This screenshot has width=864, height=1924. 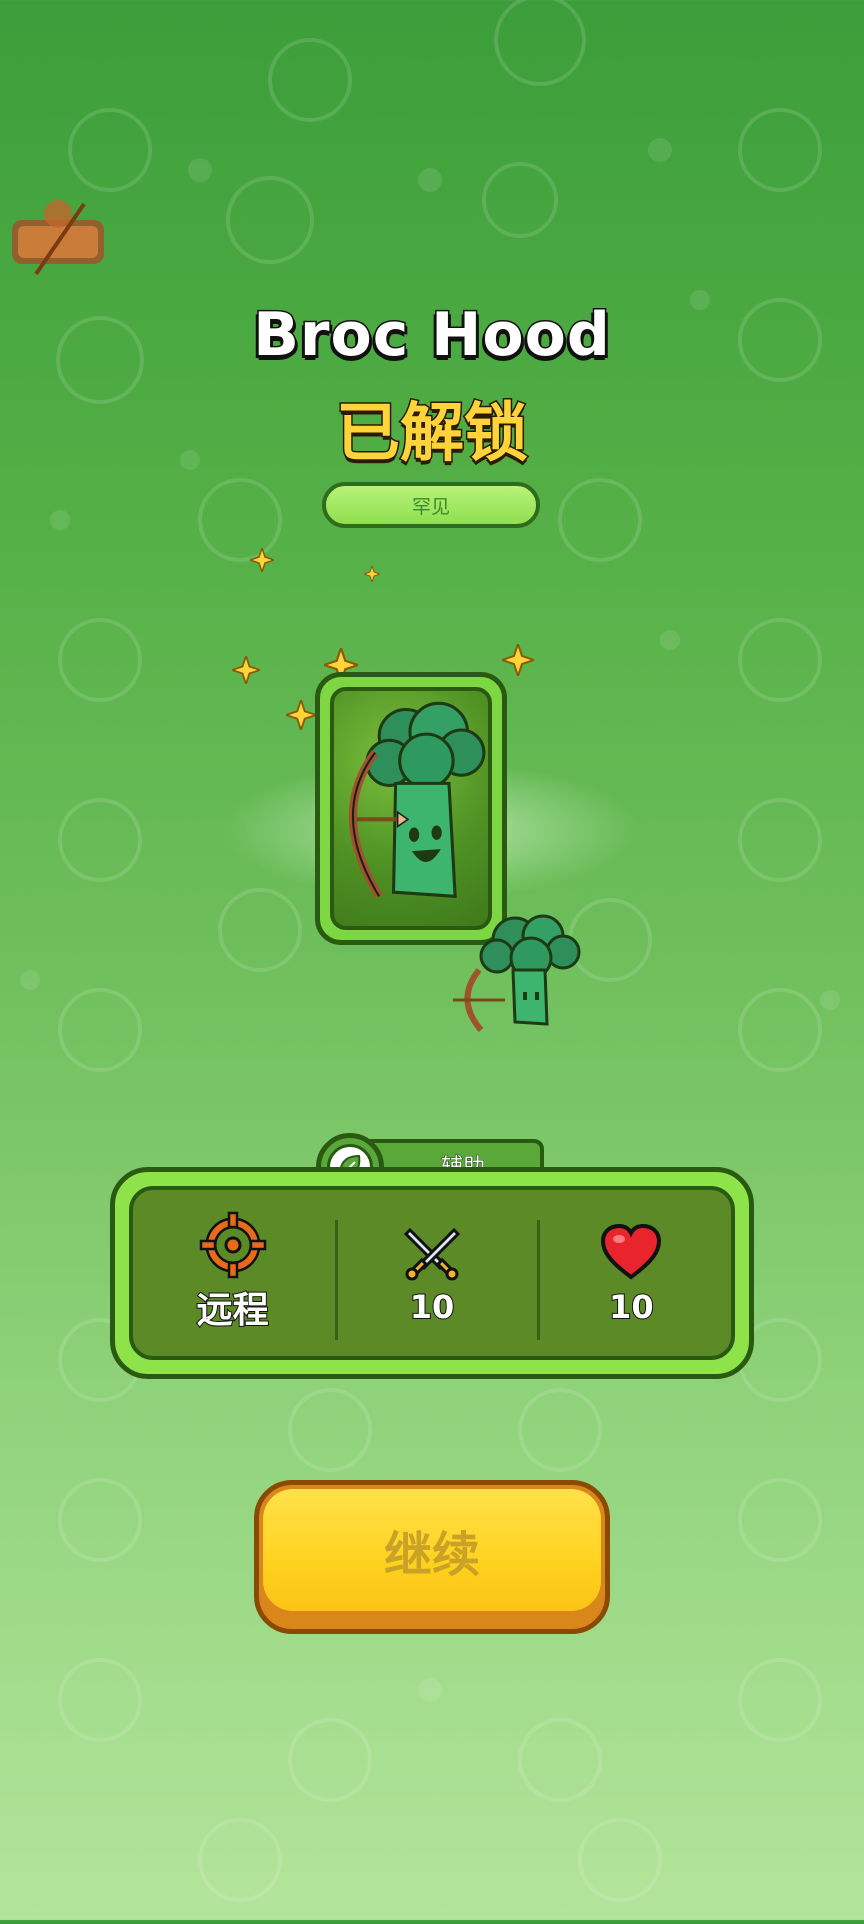 I want to click on stat-range: 远程, so click(x=232, y=1273).